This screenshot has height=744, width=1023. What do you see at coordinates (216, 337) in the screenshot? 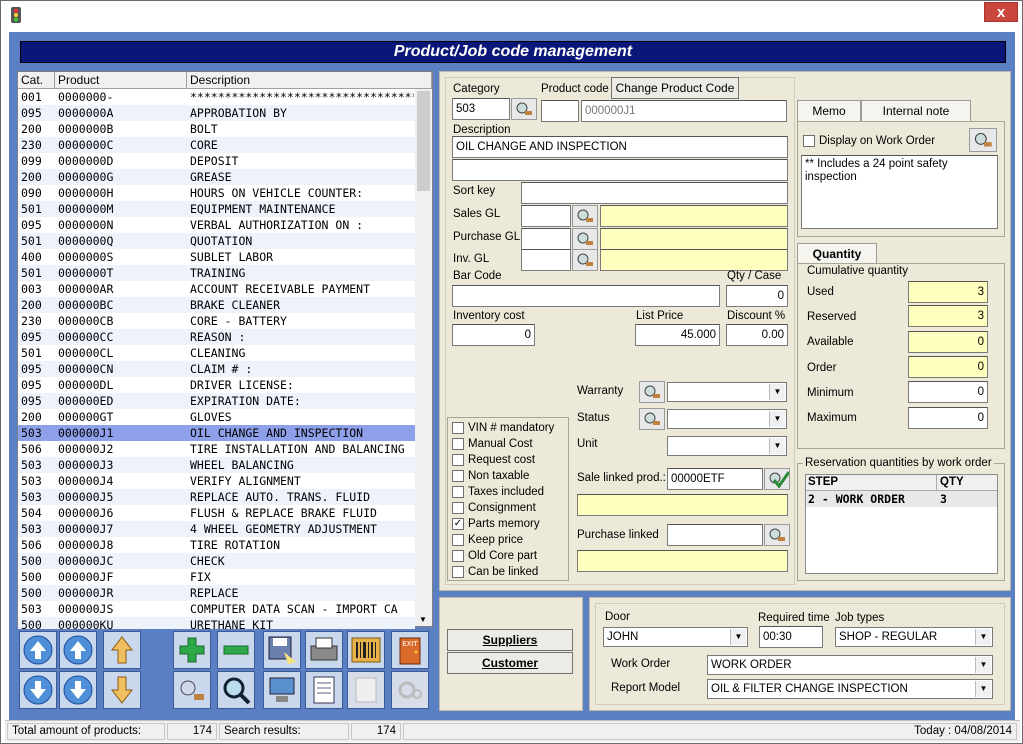
I see `table-row: 095 000000CC REASON :` at bounding box center [216, 337].